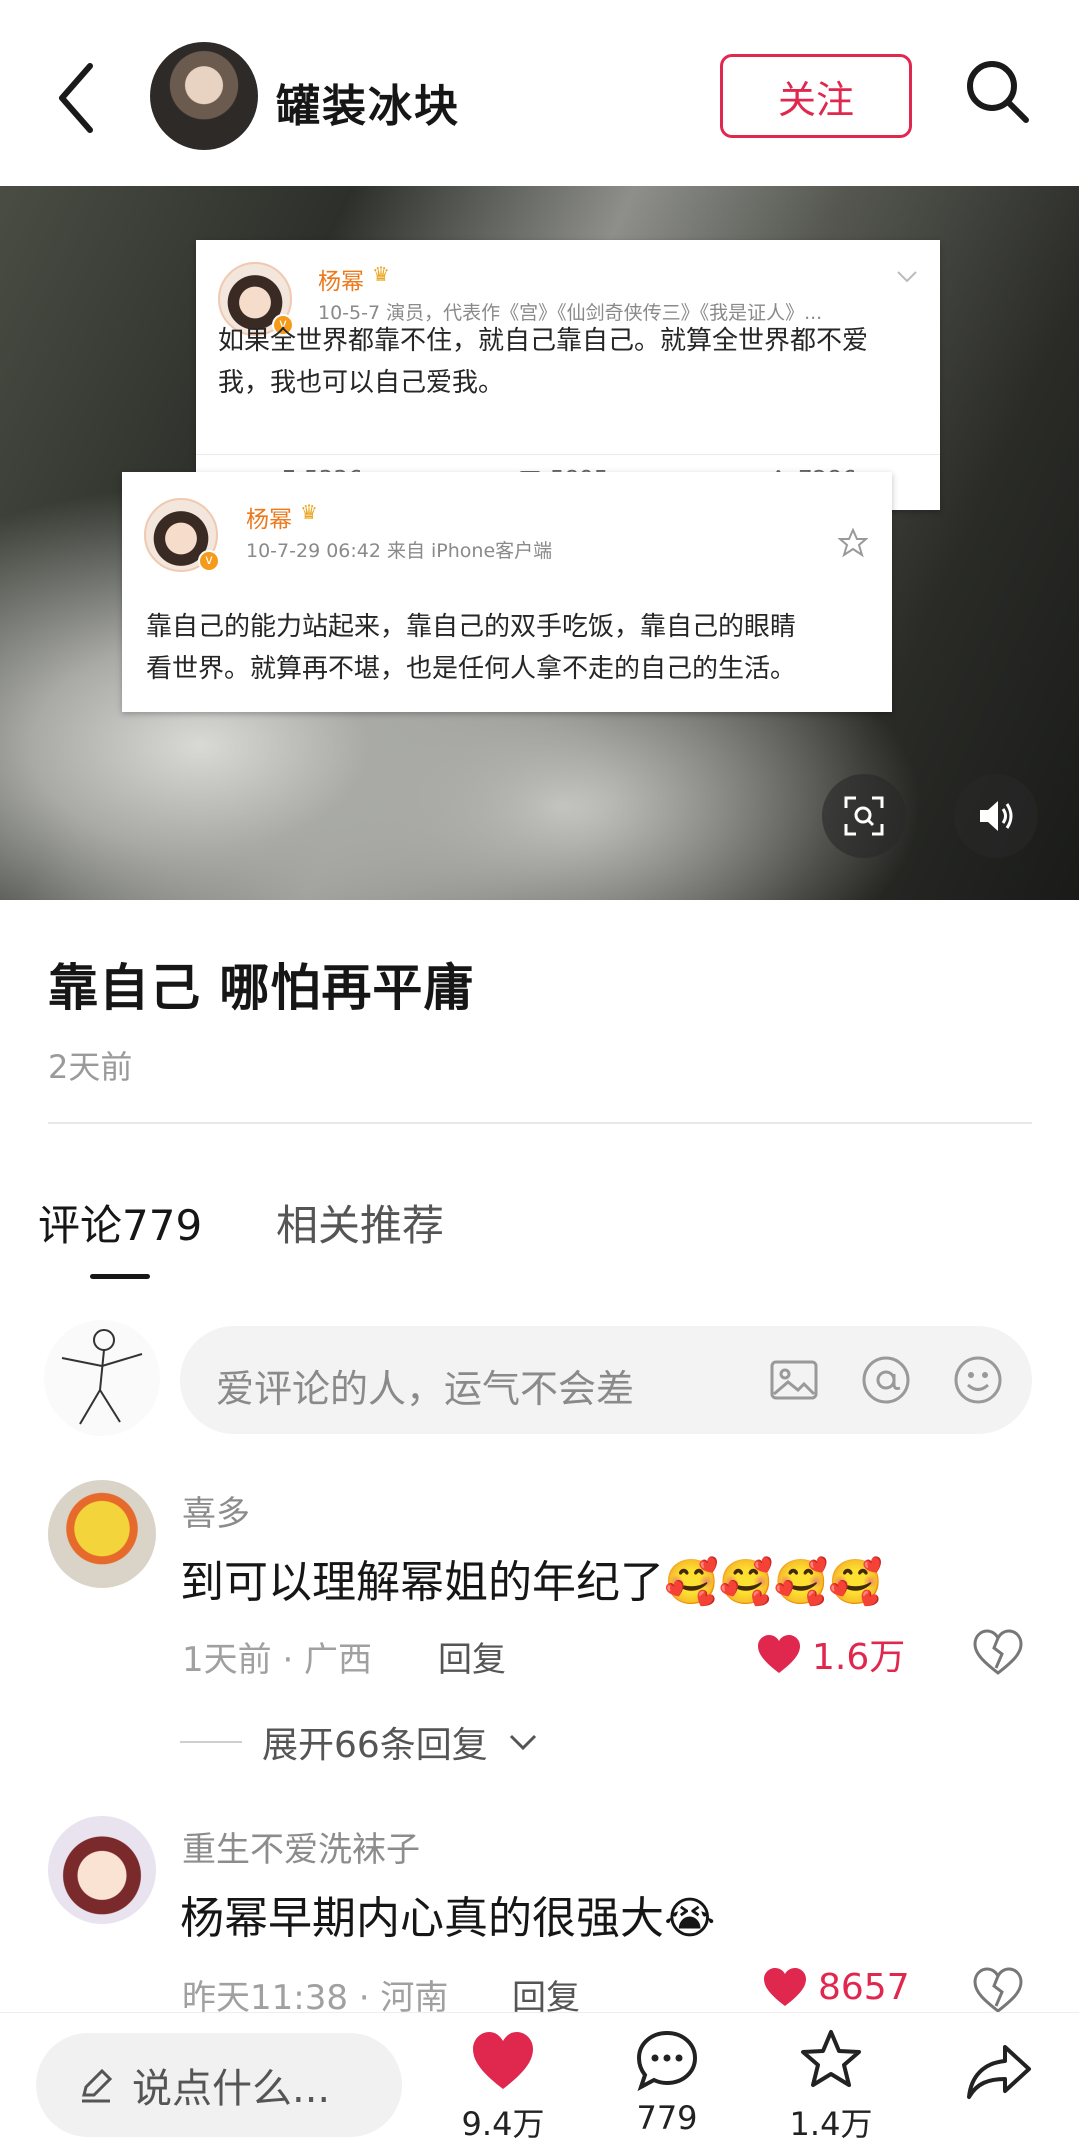 Image resolution: width=1079 pixels, height=2155 pixels. What do you see at coordinates (368, 102) in the screenshot?
I see `author-name: 罐装冰块` at bounding box center [368, 102].